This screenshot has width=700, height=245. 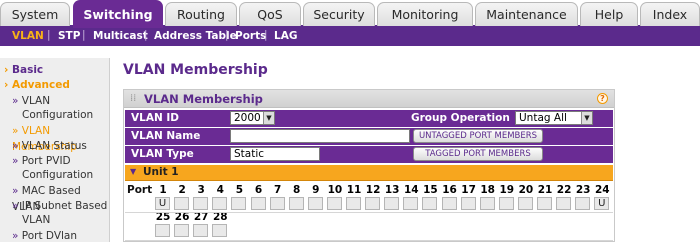 What do you see at coordinates (583, 190) in the screenshot?
I see `port-number: 23` at bounding box center [583, 190].